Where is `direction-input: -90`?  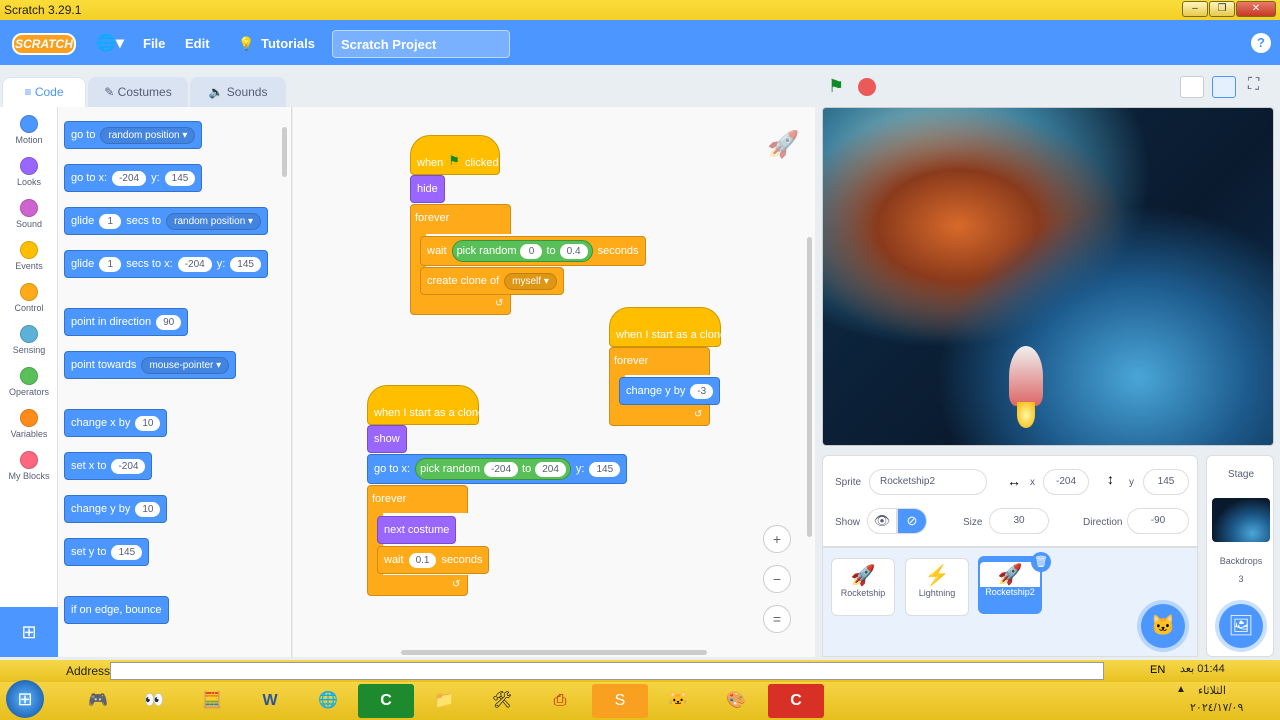
direction-input: -90 is located at coordinates (1158, 521).